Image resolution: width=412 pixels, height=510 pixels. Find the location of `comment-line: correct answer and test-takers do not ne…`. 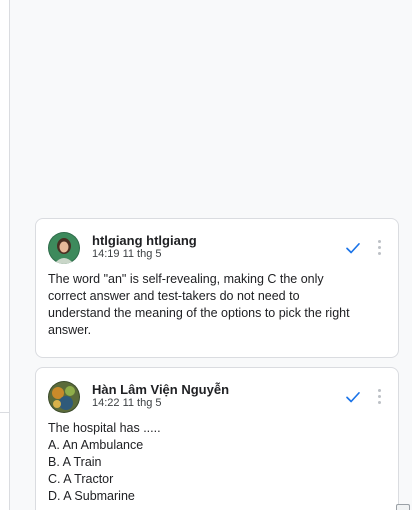

comment-line: correct answer and test-takers do not ne… is located at coordinates (174, 296).